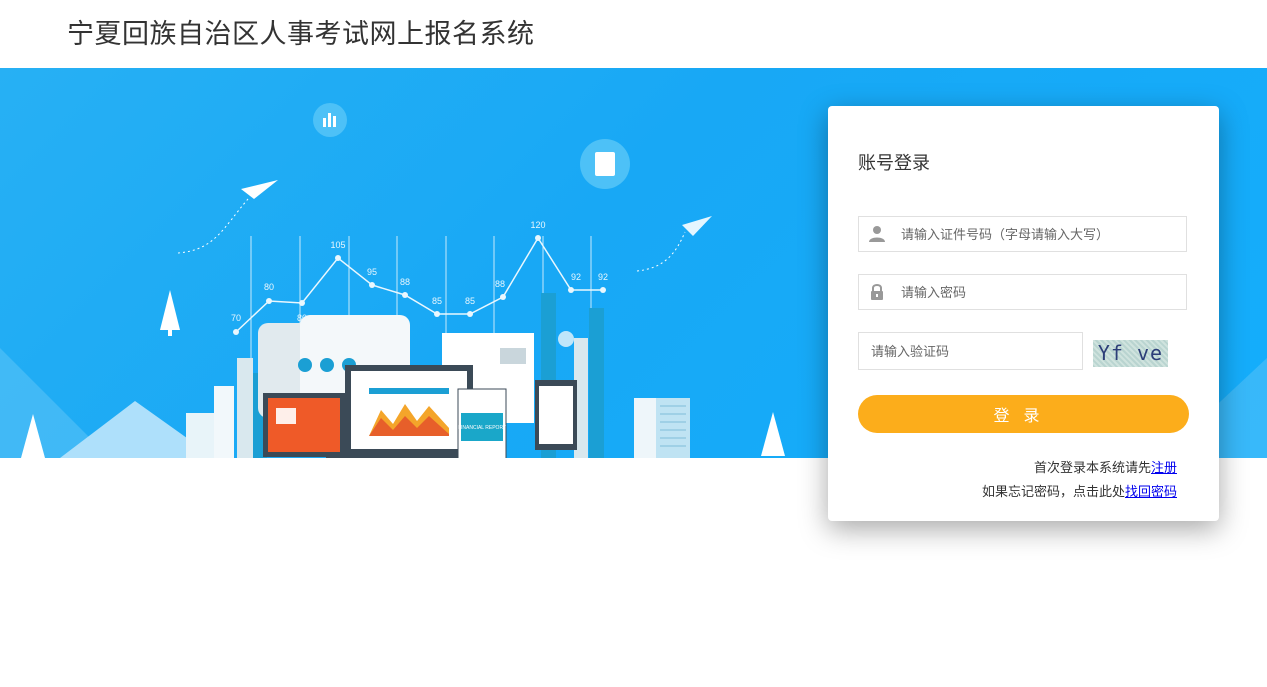 This screenshot has height=687, width=1267. I want to click on phone-screen, so click(556, 415).